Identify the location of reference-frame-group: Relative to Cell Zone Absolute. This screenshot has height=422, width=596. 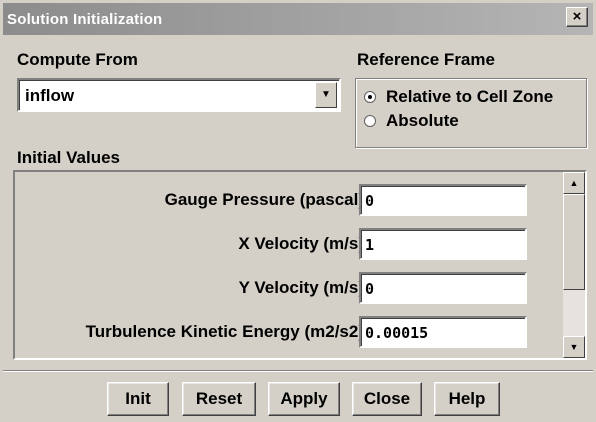
(471, 113).